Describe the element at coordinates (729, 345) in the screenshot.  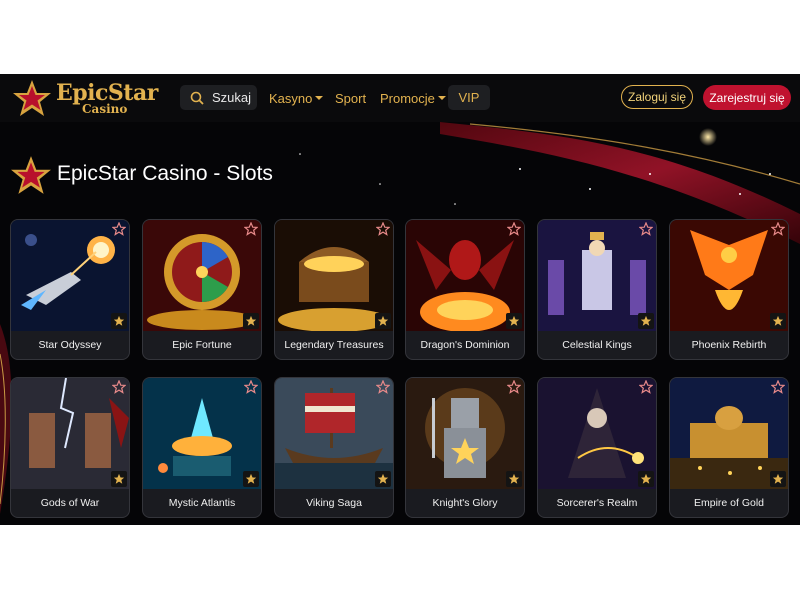
I see `game-title: Phoenix Rebirth` at that location.